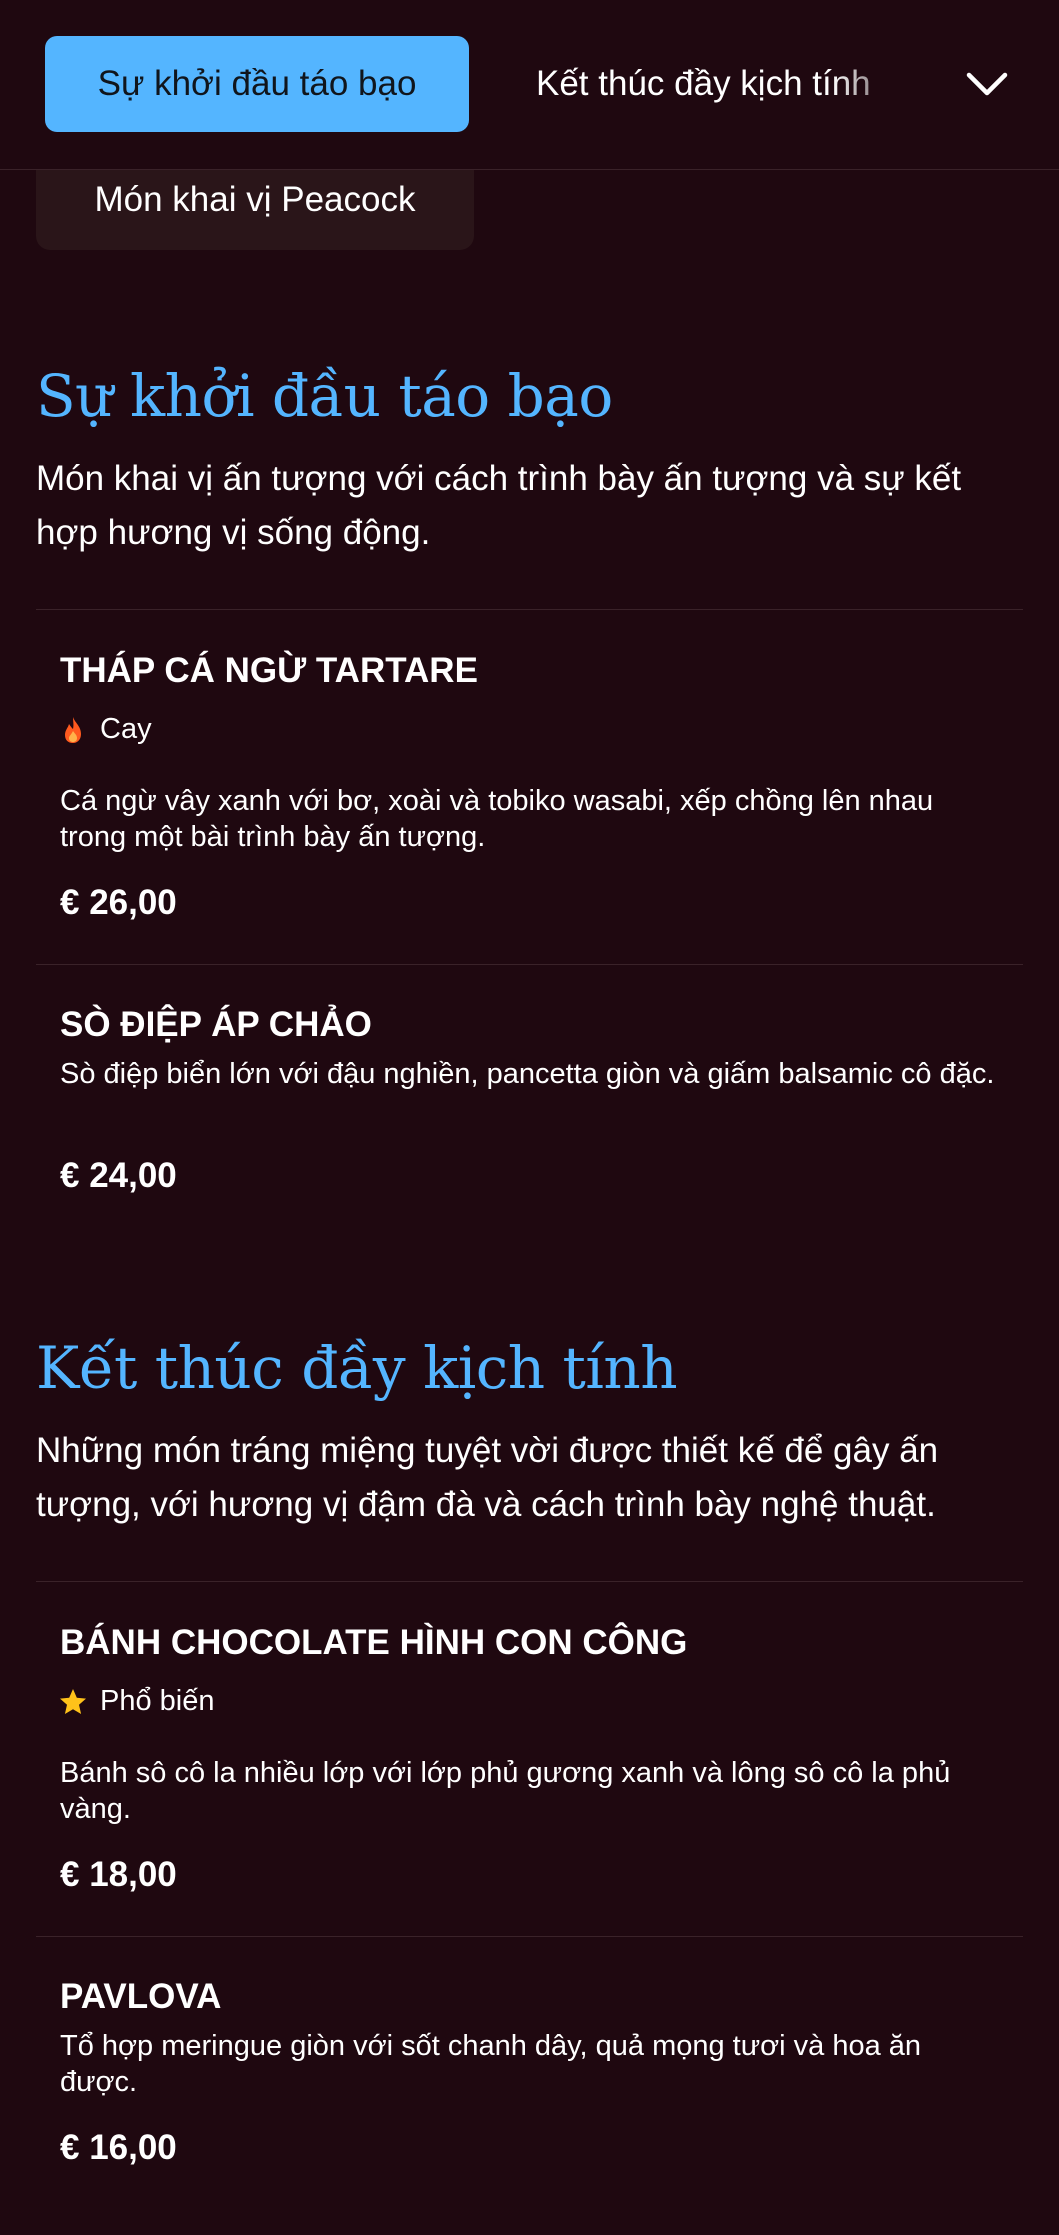 The width and height of the screenshot is (1059, 2235). I want to click on item-price: € 16,00, so click(118, 2147).